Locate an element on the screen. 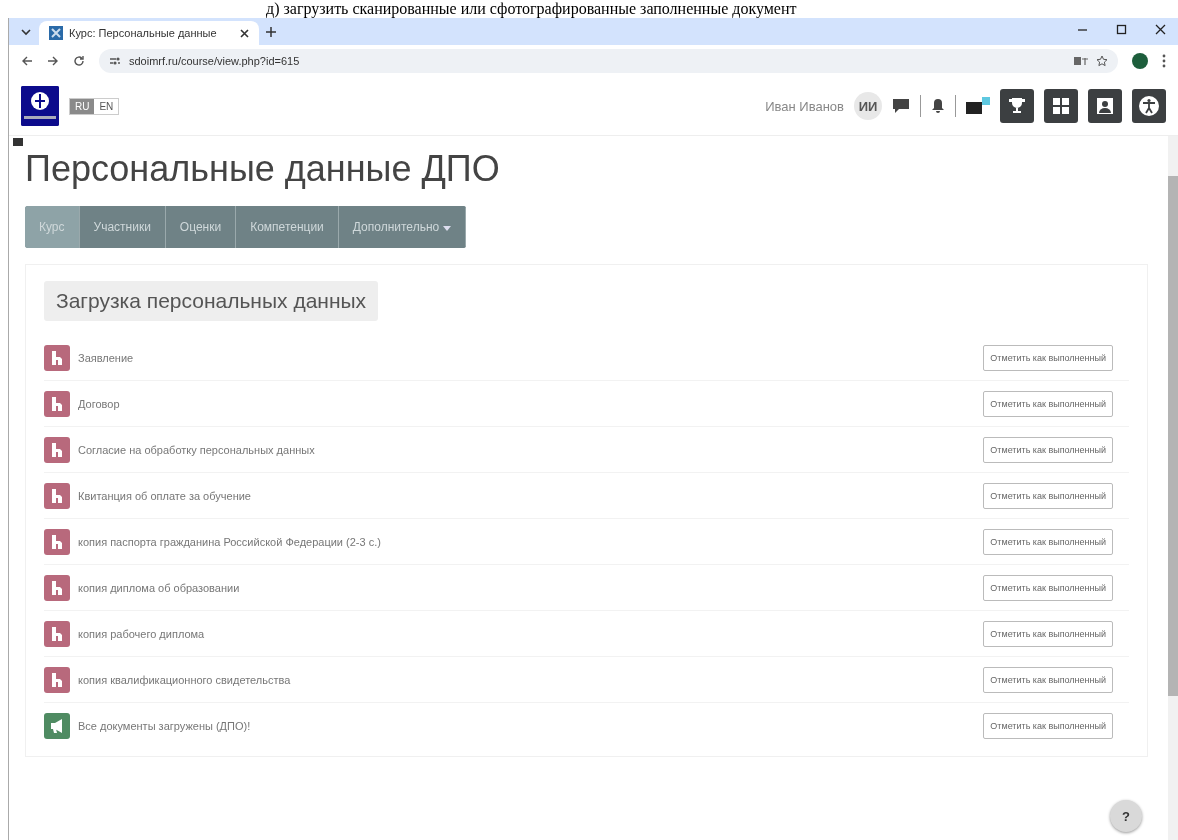 This screenshot has height=840, width=1178. new-tab-icon is located at coordinates (271, 31).